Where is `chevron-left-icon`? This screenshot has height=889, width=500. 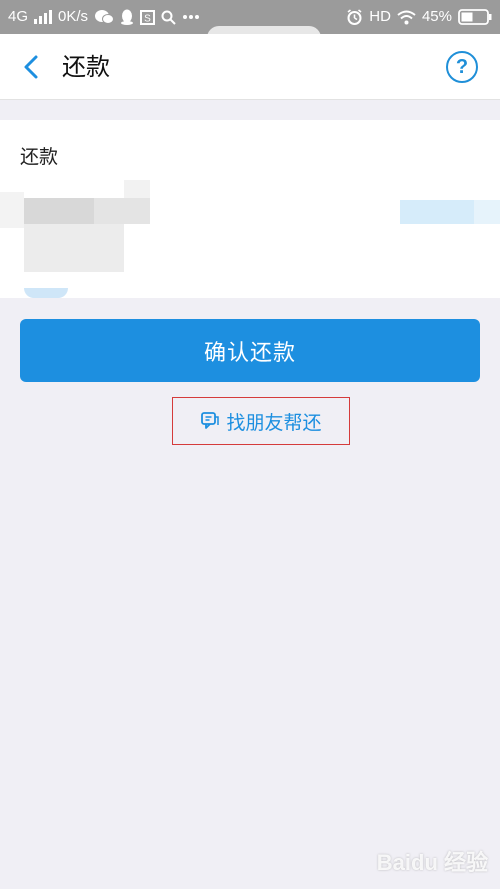
chevron-left-icon is located at coordinates (31, 67).